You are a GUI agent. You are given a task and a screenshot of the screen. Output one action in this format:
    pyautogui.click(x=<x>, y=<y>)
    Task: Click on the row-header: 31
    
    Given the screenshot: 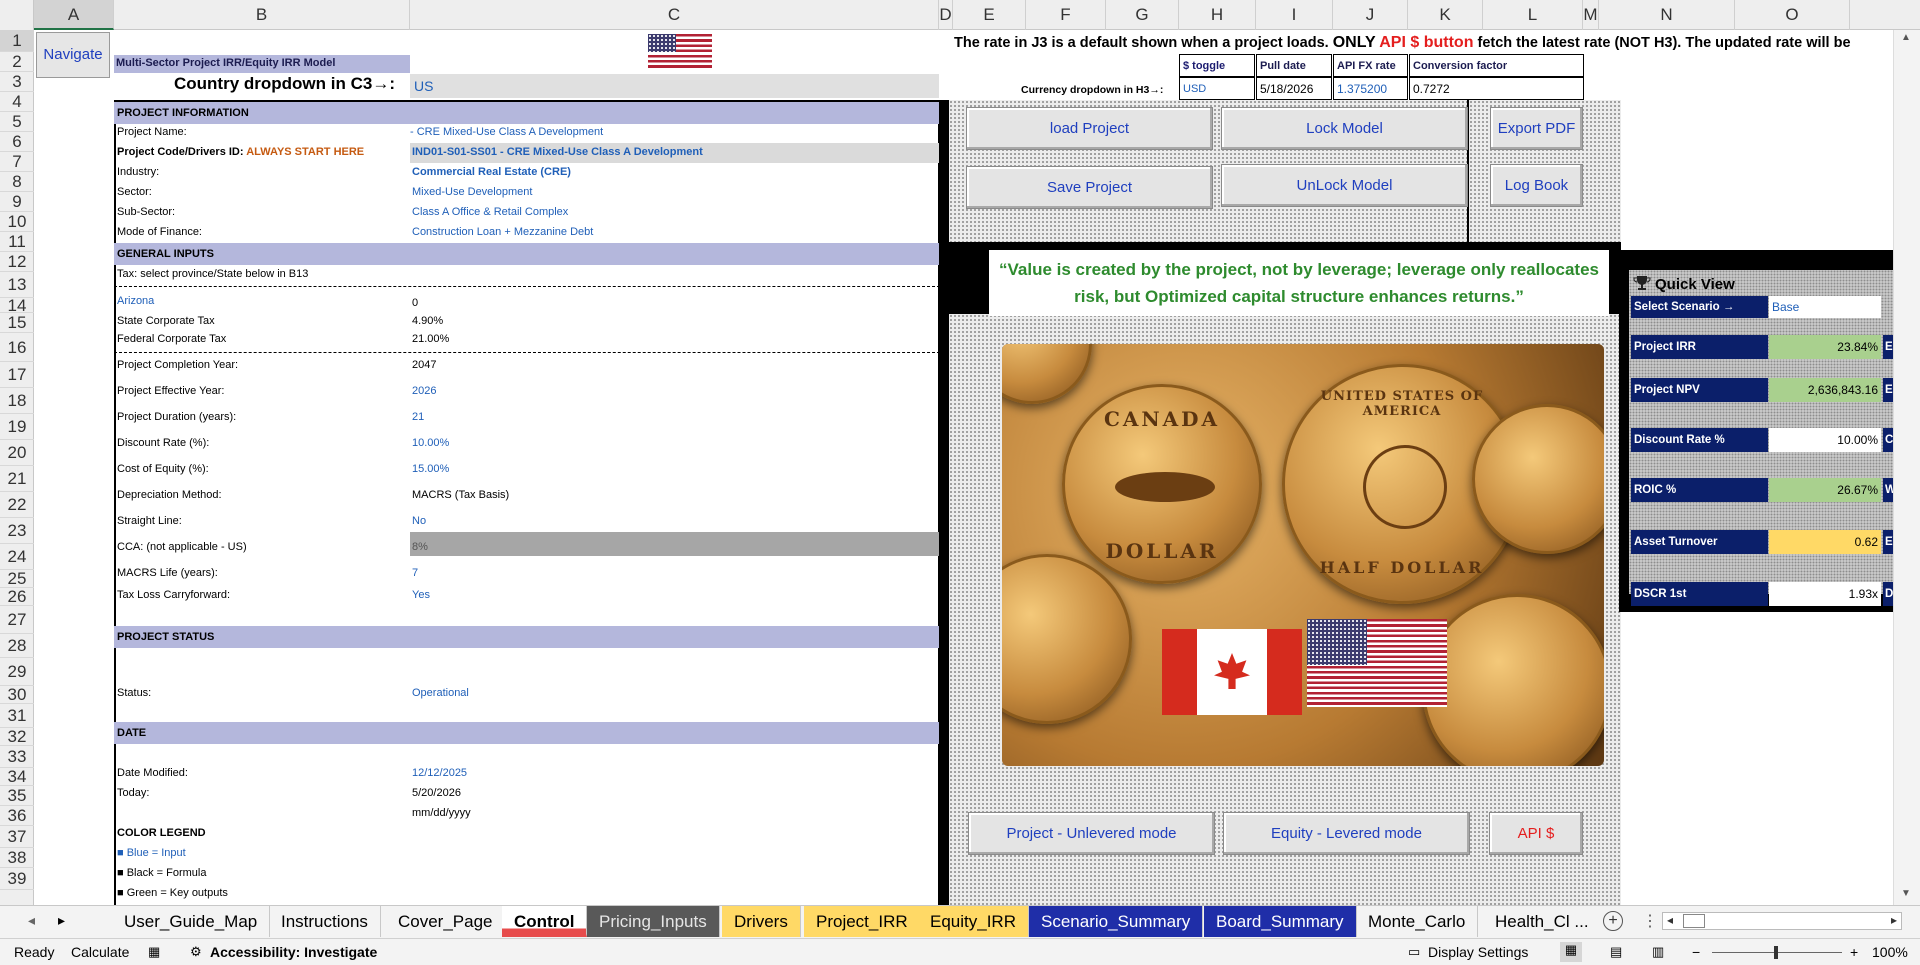 What is the action you would take?
    pyautogui.click(x=17, y=716)
    